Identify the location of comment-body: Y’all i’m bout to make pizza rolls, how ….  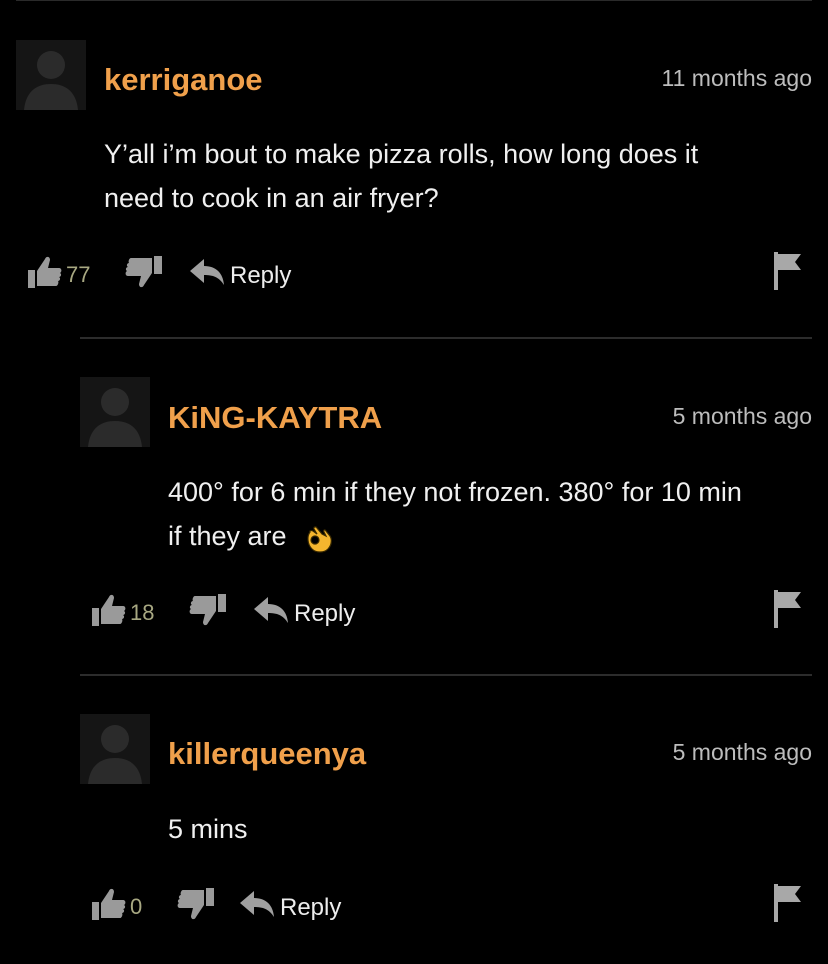
(454, 176).